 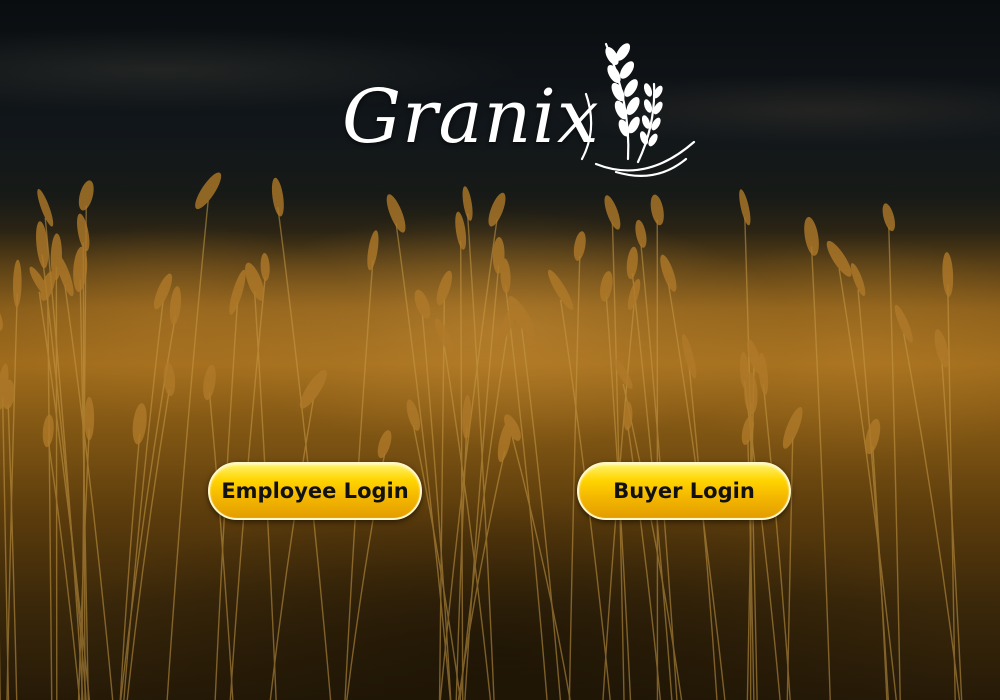 What do you see at coordinates (638, 109) in the screenshot?
I see `wheat-icon` at bounding box center [638, 109].